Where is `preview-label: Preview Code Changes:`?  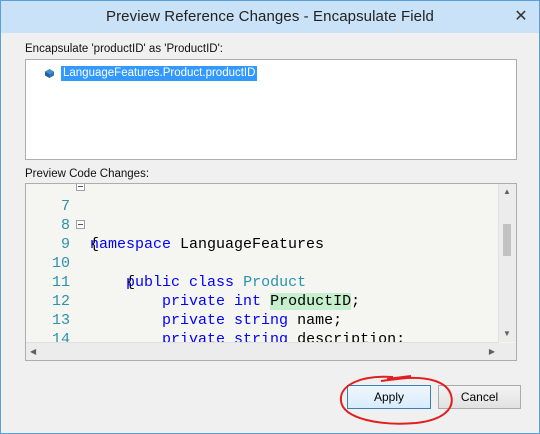 preview-label: Preview Code Changes: is located at coordinates (87, 174).